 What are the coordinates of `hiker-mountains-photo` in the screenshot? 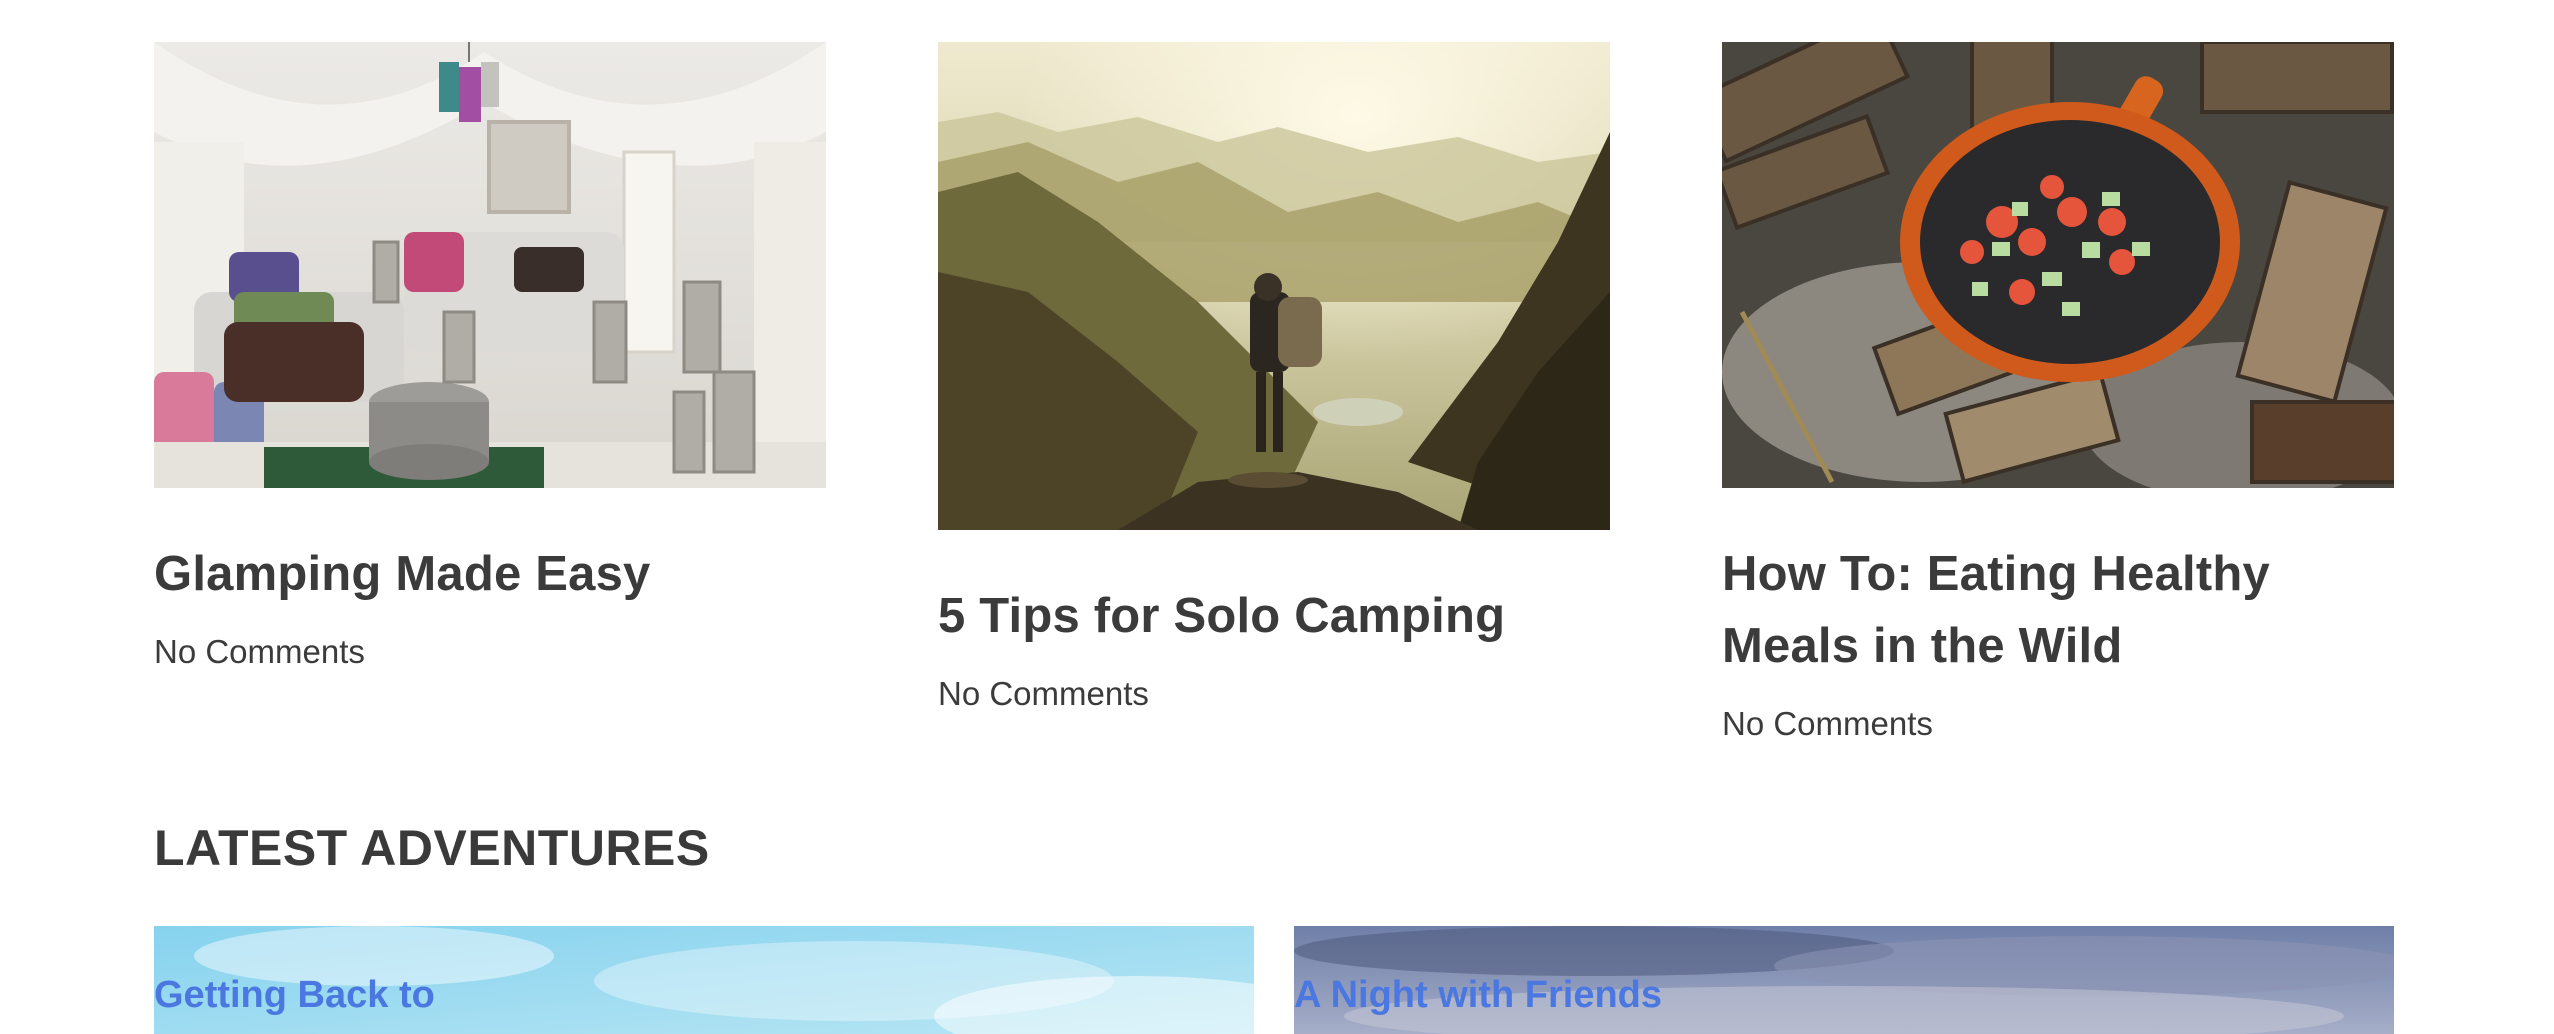 It's located at (1274, 286).